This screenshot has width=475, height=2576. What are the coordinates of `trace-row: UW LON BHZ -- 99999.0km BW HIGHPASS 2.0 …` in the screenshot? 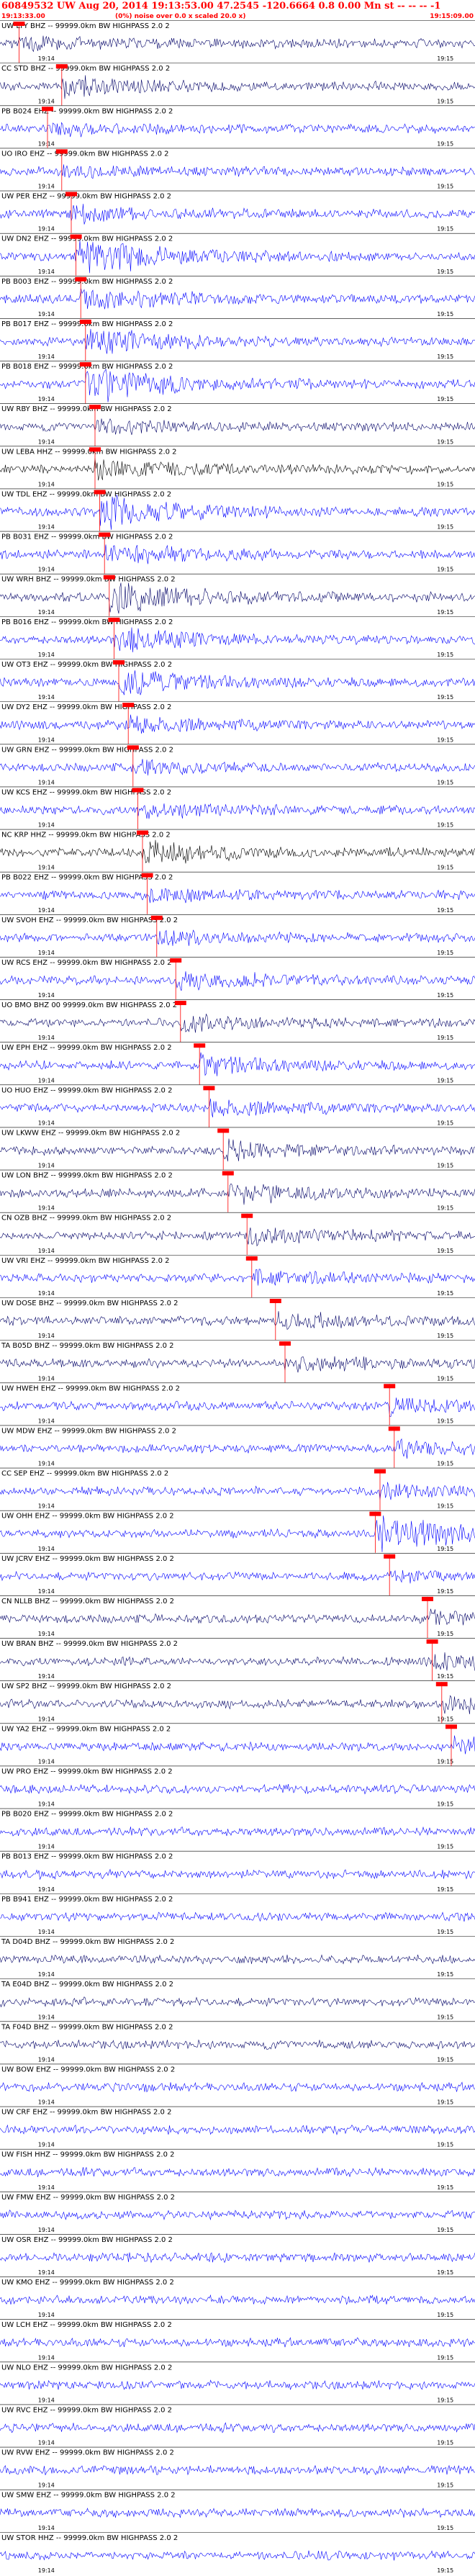 It's located at (237, 1190).